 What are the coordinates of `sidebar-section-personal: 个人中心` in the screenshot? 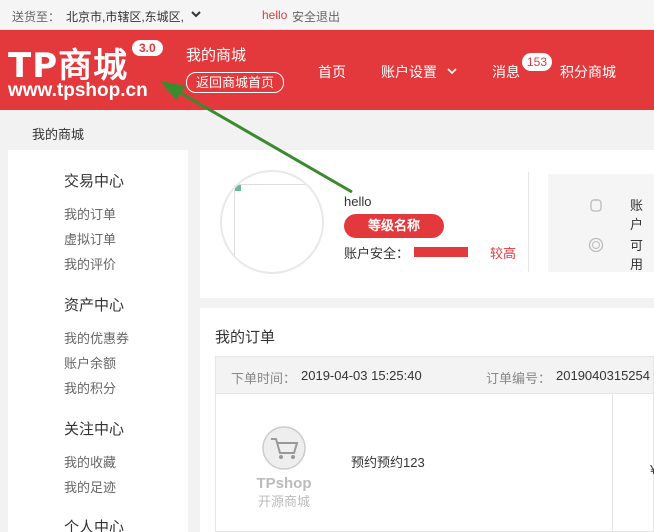 It's located at (94, 525).